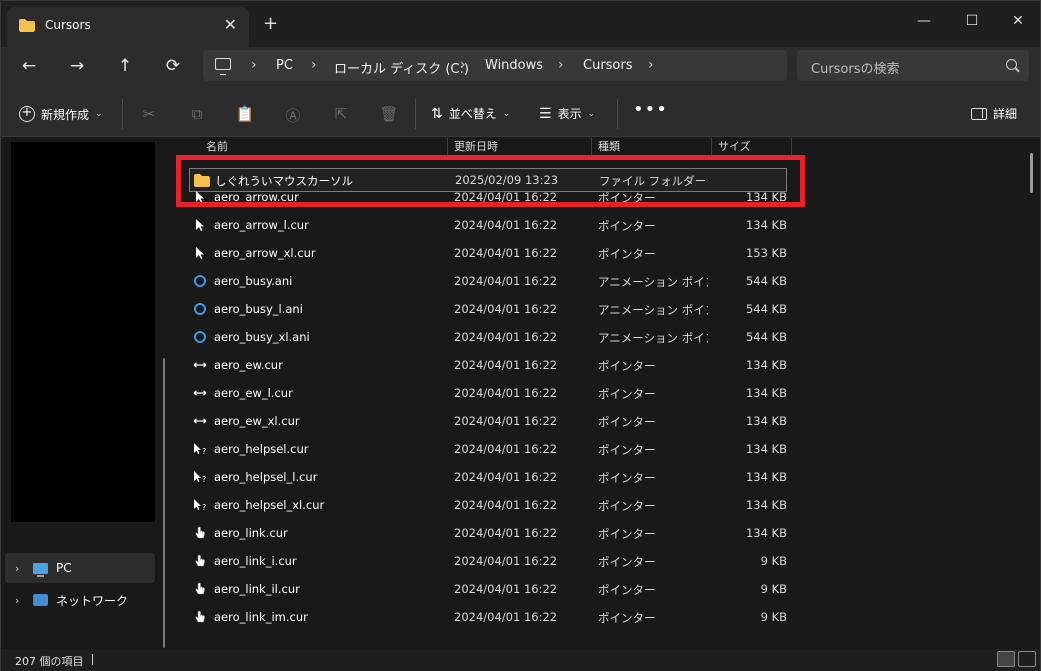  What do you see at coordinates (855, 67) in the screenshot?
I see `search-input: Cursorsの検索` at bounding box center [855, 67].